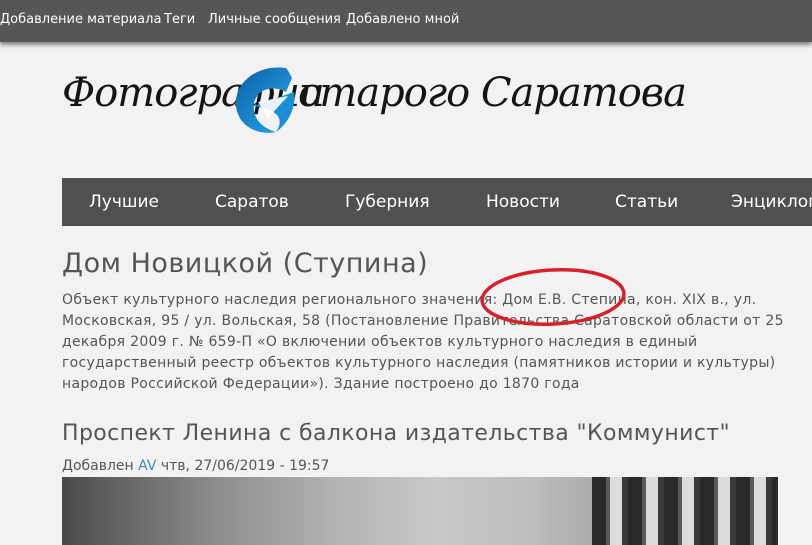 This screenshot has height=545, width=812. What do you see at coordinates (274, 19) in the screenshot?
I see `toolbar-link-messages: Личные сообщения` at bounding box center [274, 19].